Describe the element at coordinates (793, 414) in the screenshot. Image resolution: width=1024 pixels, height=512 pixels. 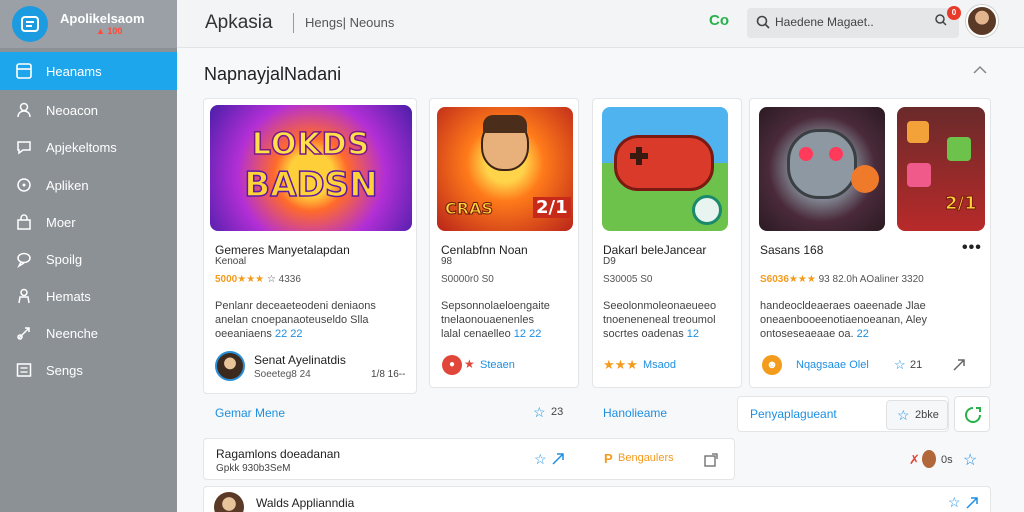
I see `card-footer-link: Penyaplagueant` at that location.